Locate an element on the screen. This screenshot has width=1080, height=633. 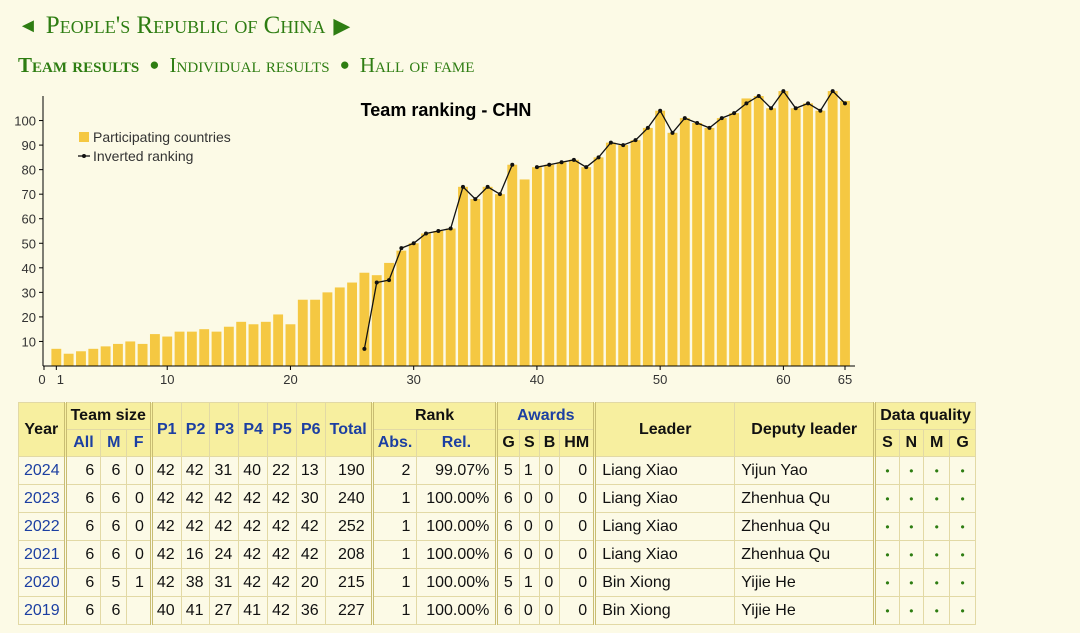
year-link: 2021 is located at coordinates (42, 554).